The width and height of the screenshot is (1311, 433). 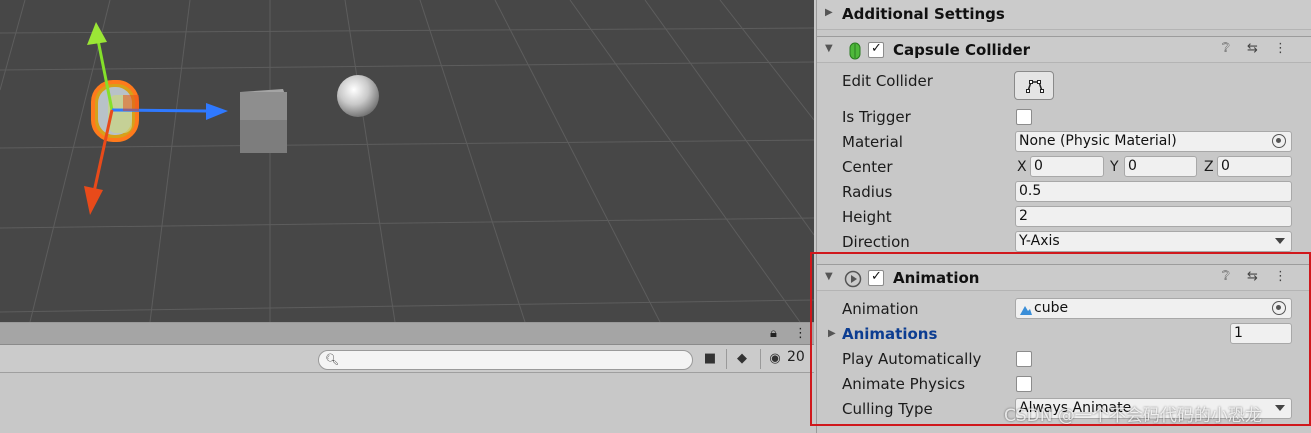 I want to click on animation-clip-field: cube, so click(x=1153, y=308).